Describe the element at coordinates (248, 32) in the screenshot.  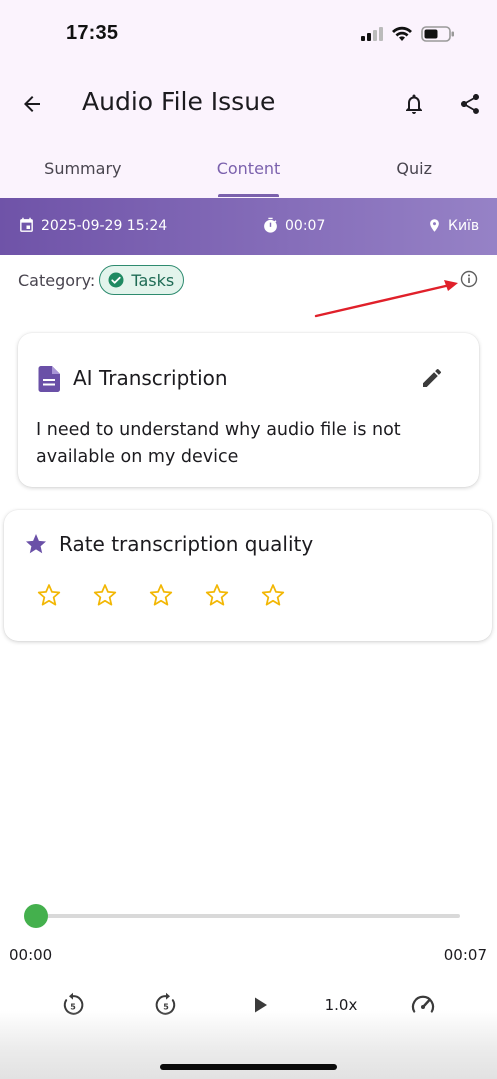
I see `status-bar: 17:35` at that location.